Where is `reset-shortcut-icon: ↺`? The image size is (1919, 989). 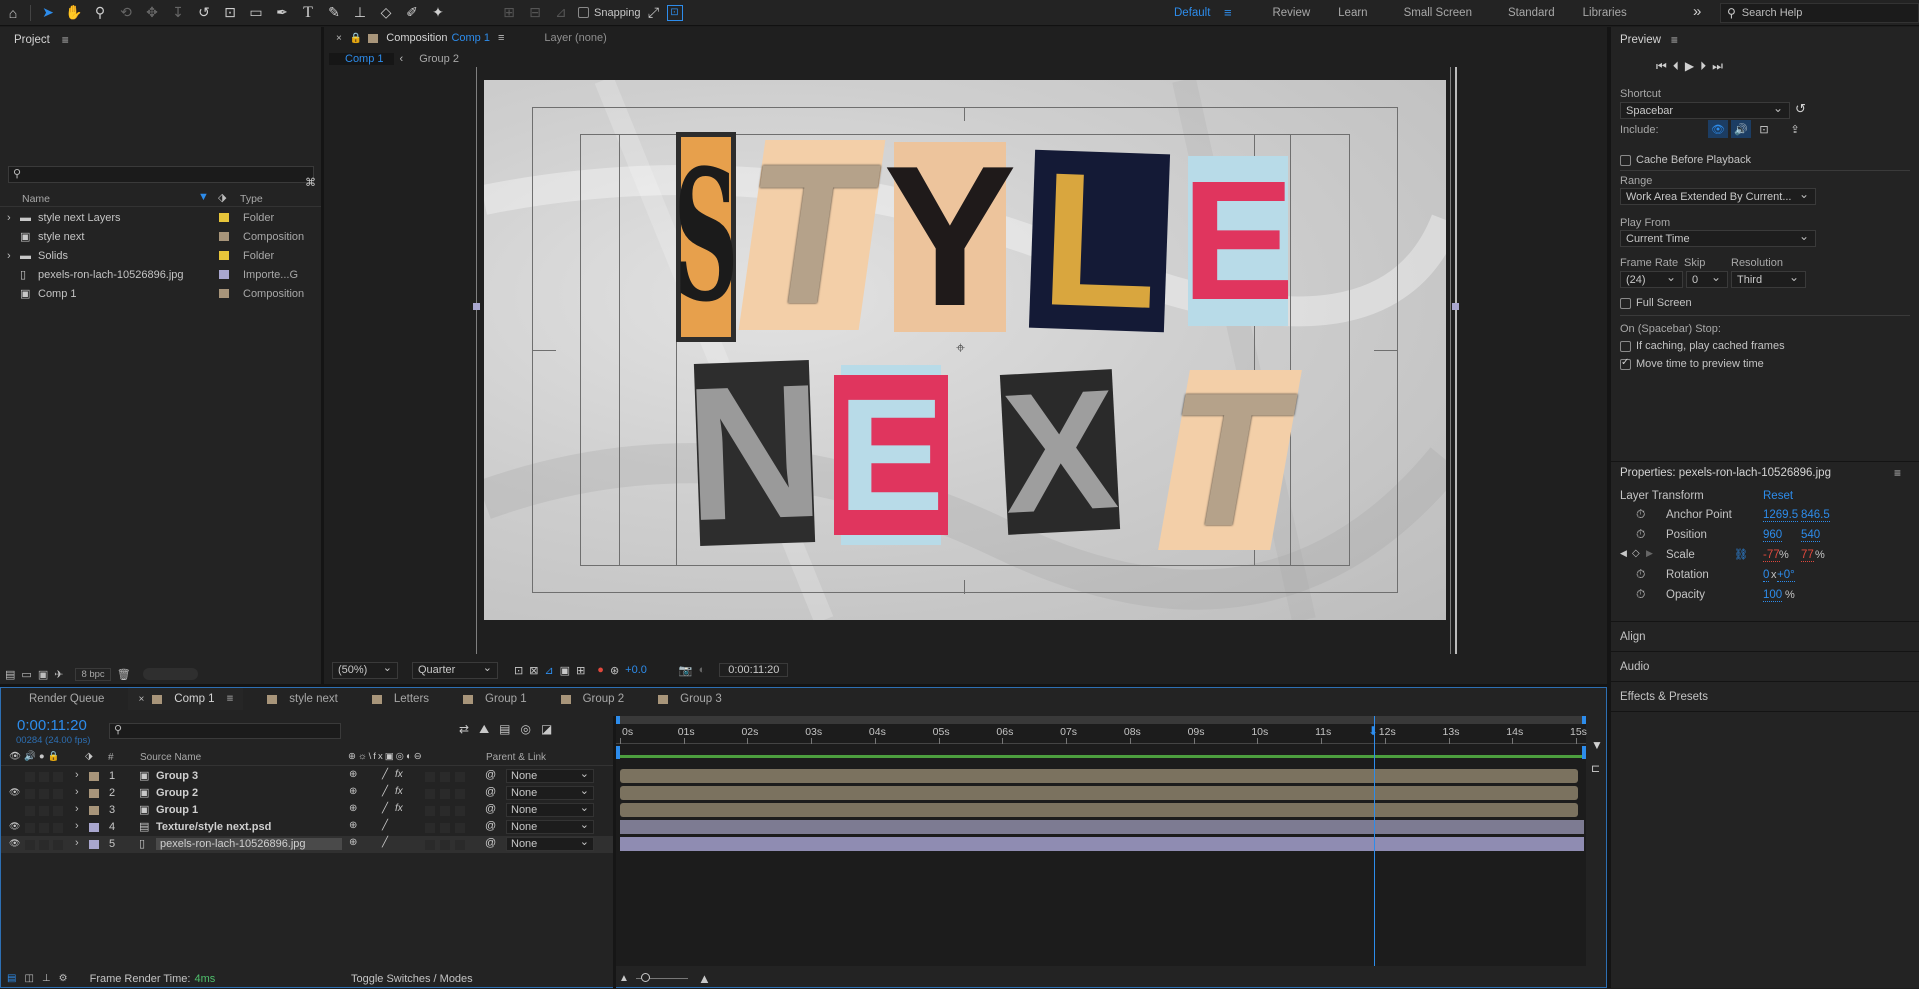
reset-shortcut-icon: ↺ is located at coordinates (1800, 109).